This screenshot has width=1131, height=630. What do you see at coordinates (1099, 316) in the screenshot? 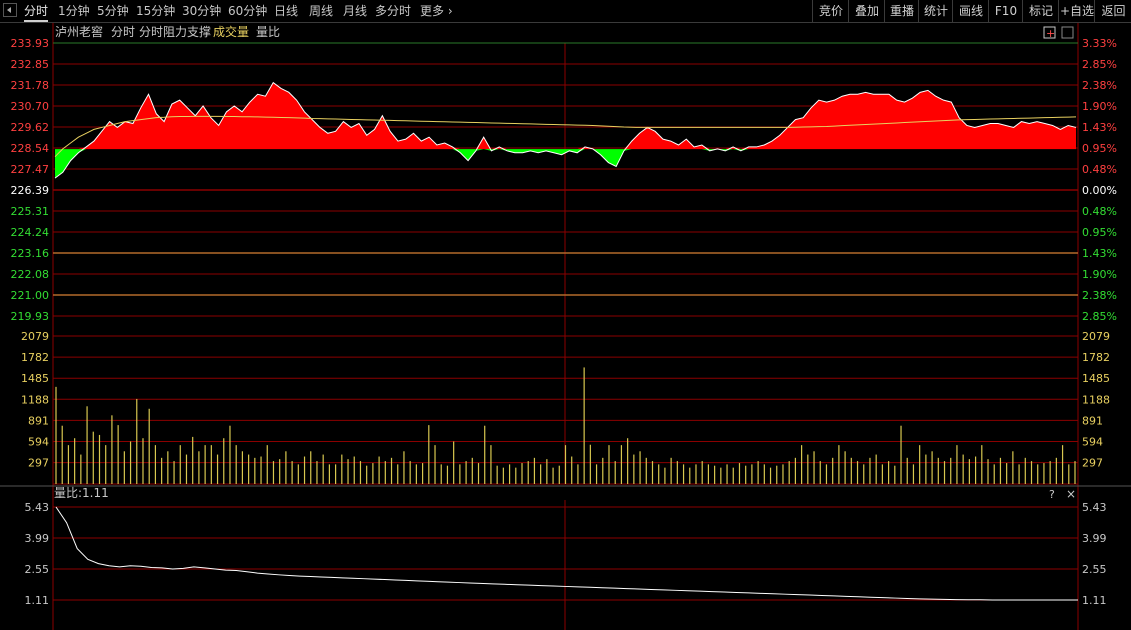
I see `pct-tick-13: 2.85%` at bounding box center [1099, 316].